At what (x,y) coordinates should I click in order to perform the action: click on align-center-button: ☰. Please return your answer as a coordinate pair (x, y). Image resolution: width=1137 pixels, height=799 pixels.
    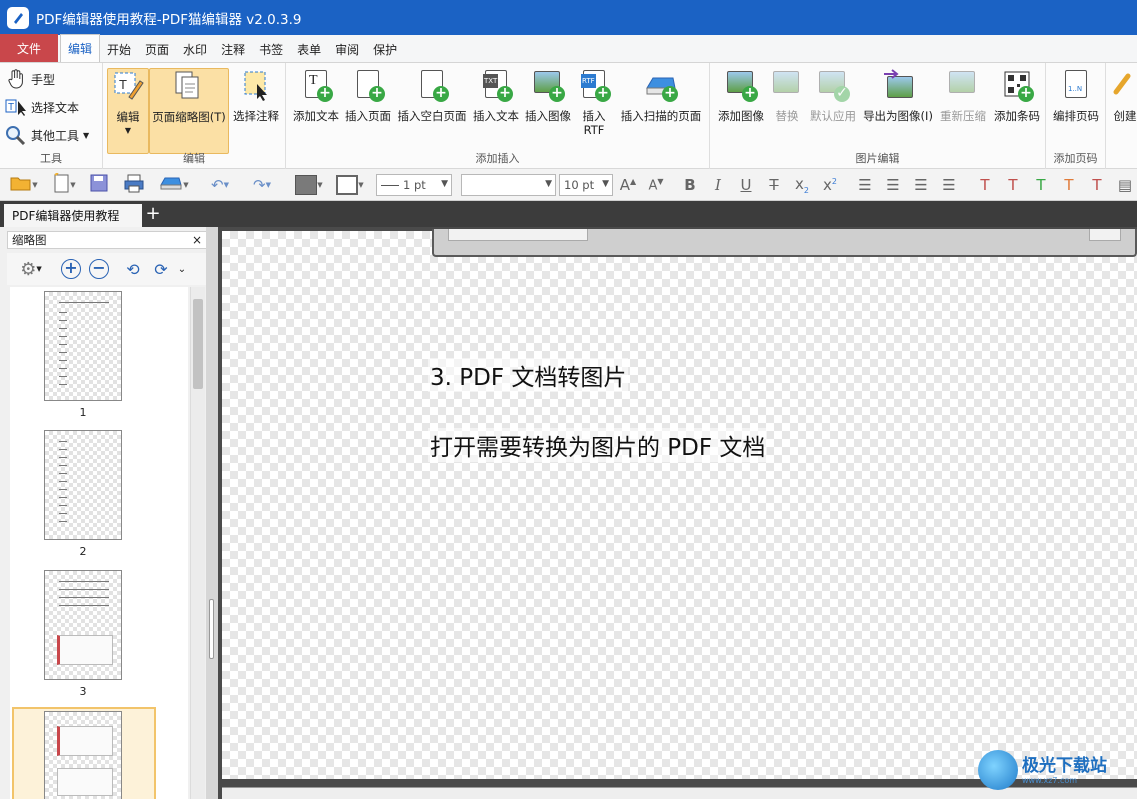
    Looking at the image, I should click on (893, 185).